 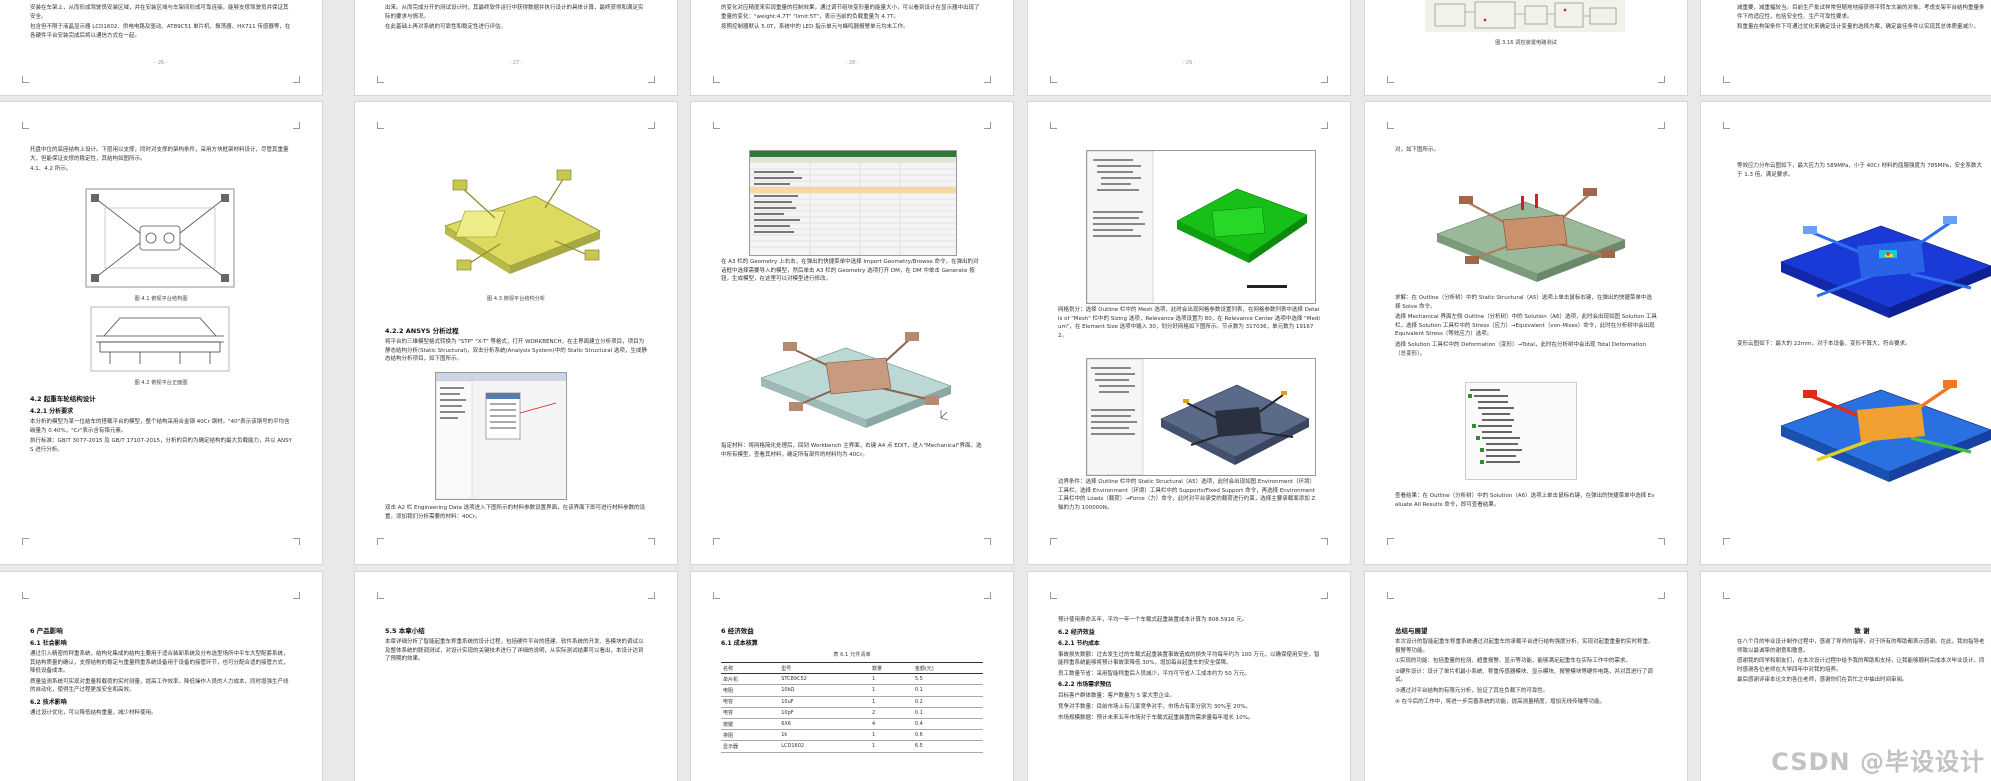 What do you see at coordinates (1076, 632) in the screenshot?
I see `section-heading: 6.2 经济效益` at bounding box center [1076, 632].